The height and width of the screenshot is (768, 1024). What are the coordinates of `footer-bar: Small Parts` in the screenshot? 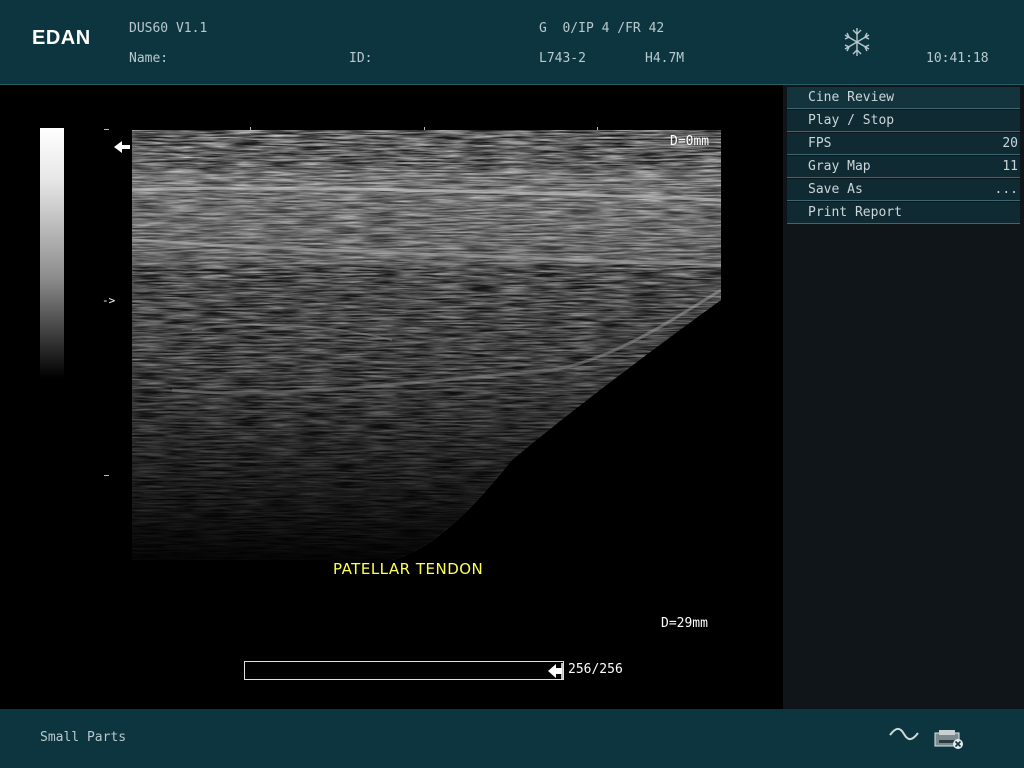 It's located at (512, 738).